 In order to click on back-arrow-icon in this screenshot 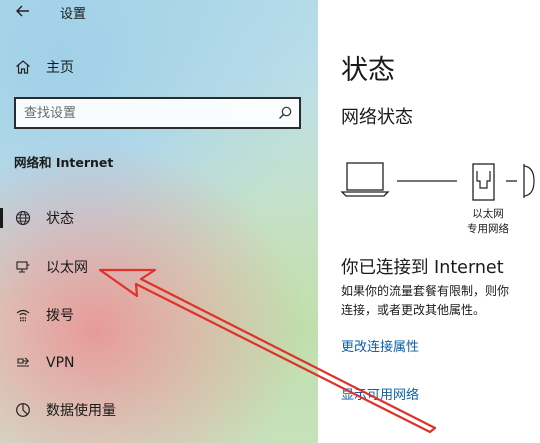, I will do `click(22, 11)`.